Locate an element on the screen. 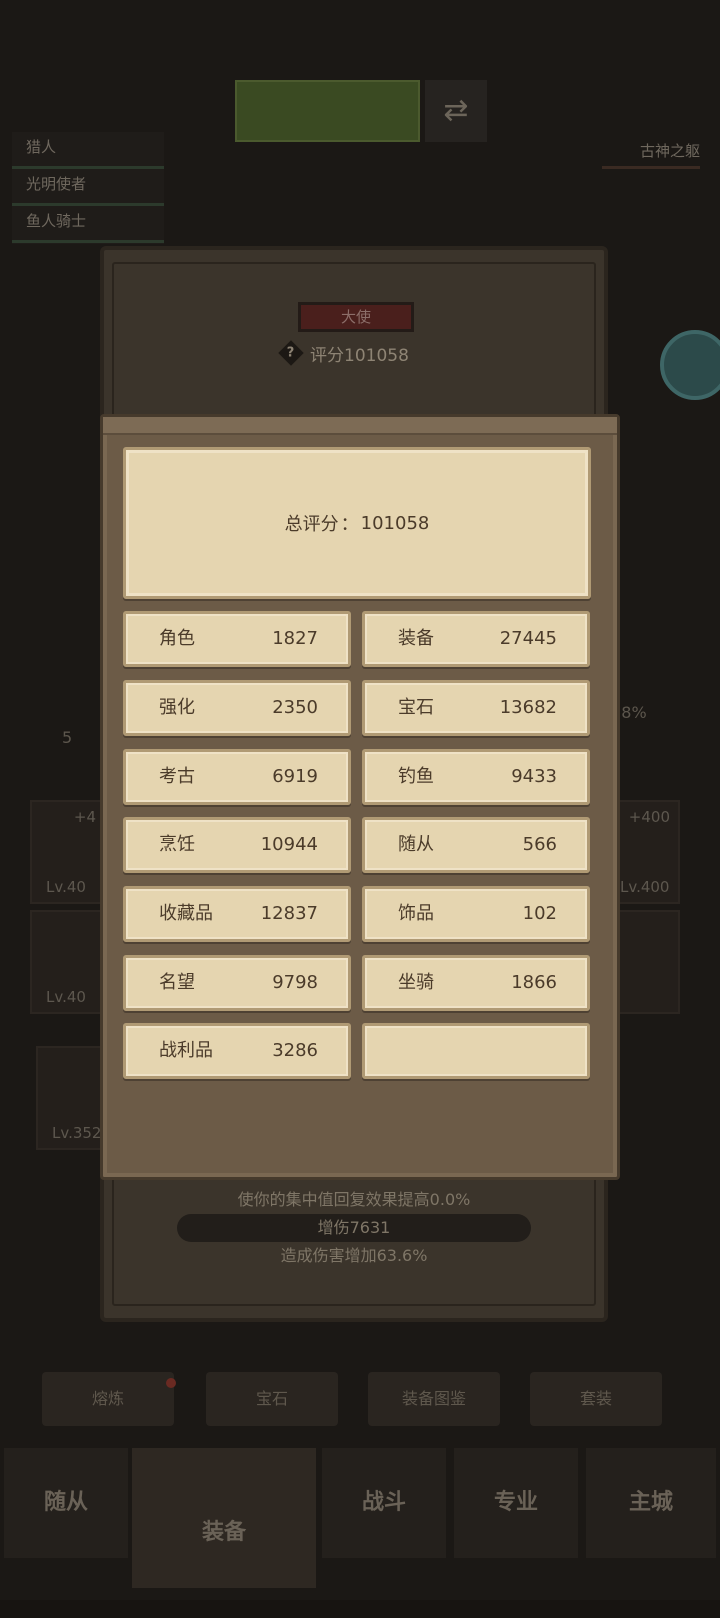 The image size is (720, 1618). slot-bonus: +400 is located at coordinates (649, 817).